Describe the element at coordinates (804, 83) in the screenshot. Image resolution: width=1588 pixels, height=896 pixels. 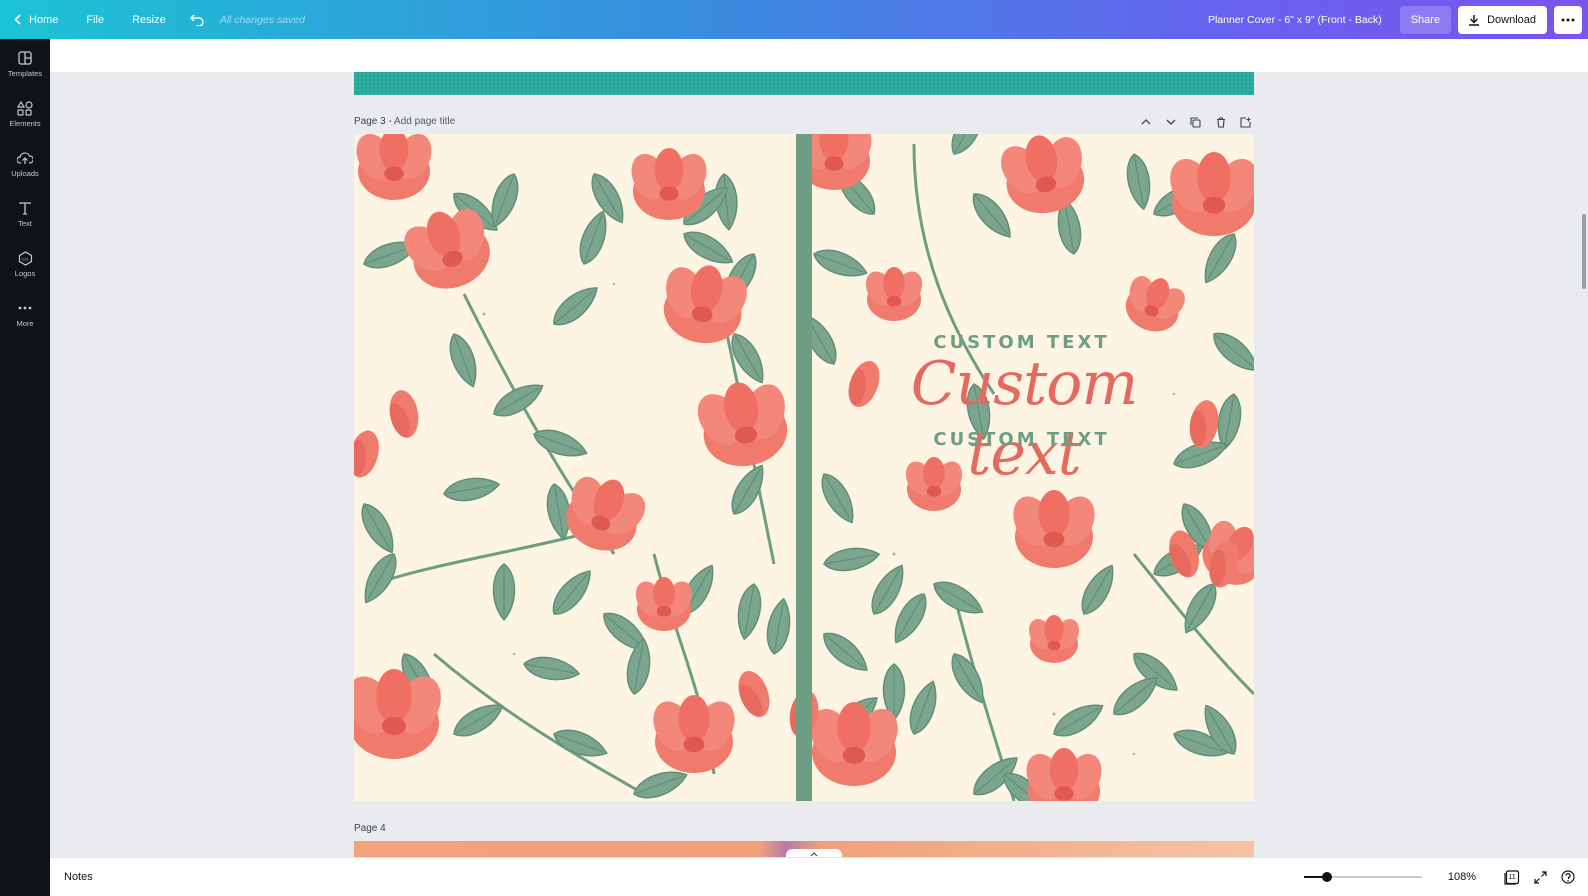
I see `page-2-preview` at that location.